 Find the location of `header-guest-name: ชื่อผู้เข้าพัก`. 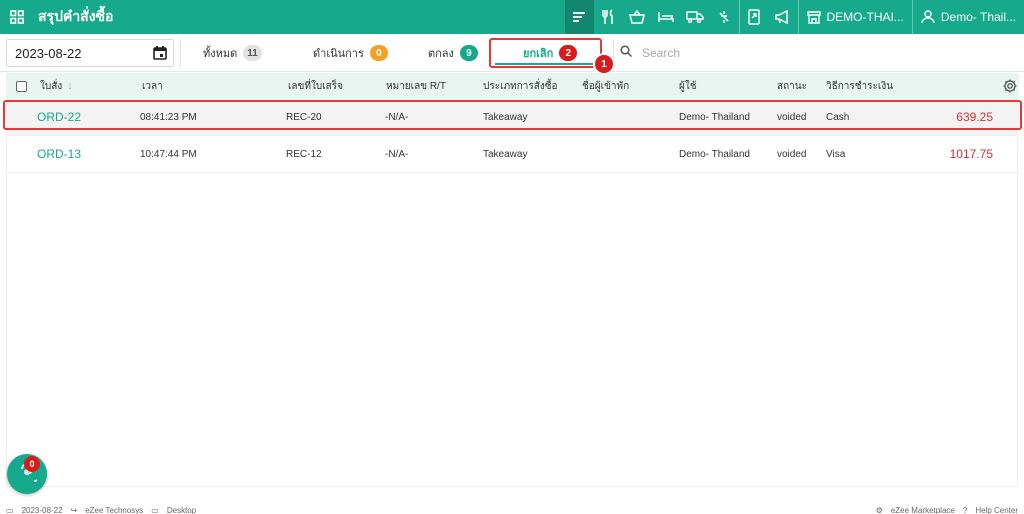

header-guest-name: ชื่อผู้เข้าพัก is located at coordinates (606, 86).